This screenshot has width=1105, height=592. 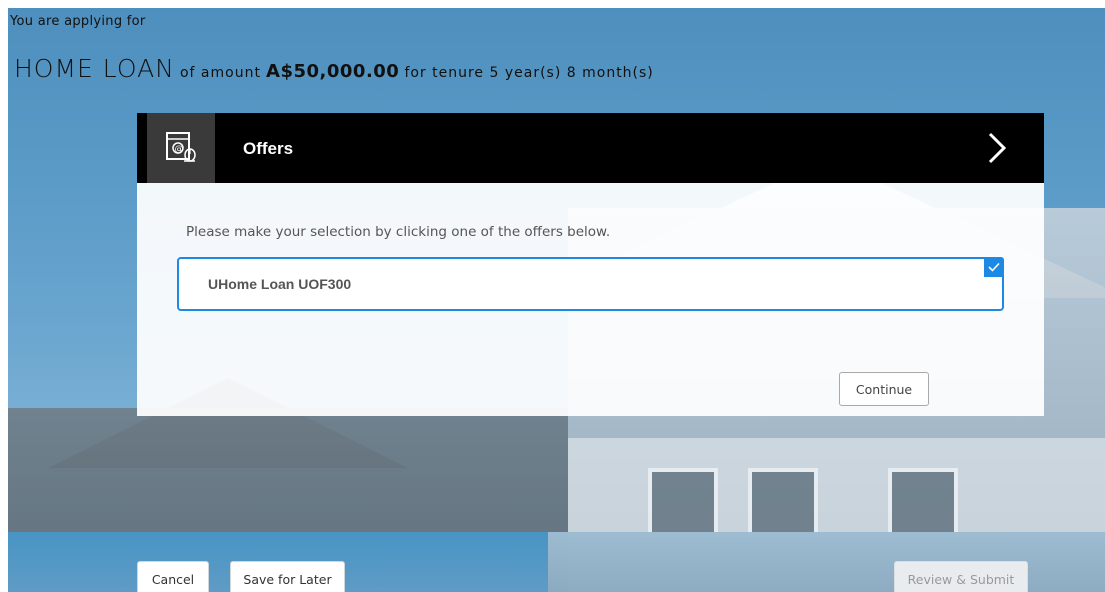 I want to click on checkmark-icon, so click(x=994, y=267).